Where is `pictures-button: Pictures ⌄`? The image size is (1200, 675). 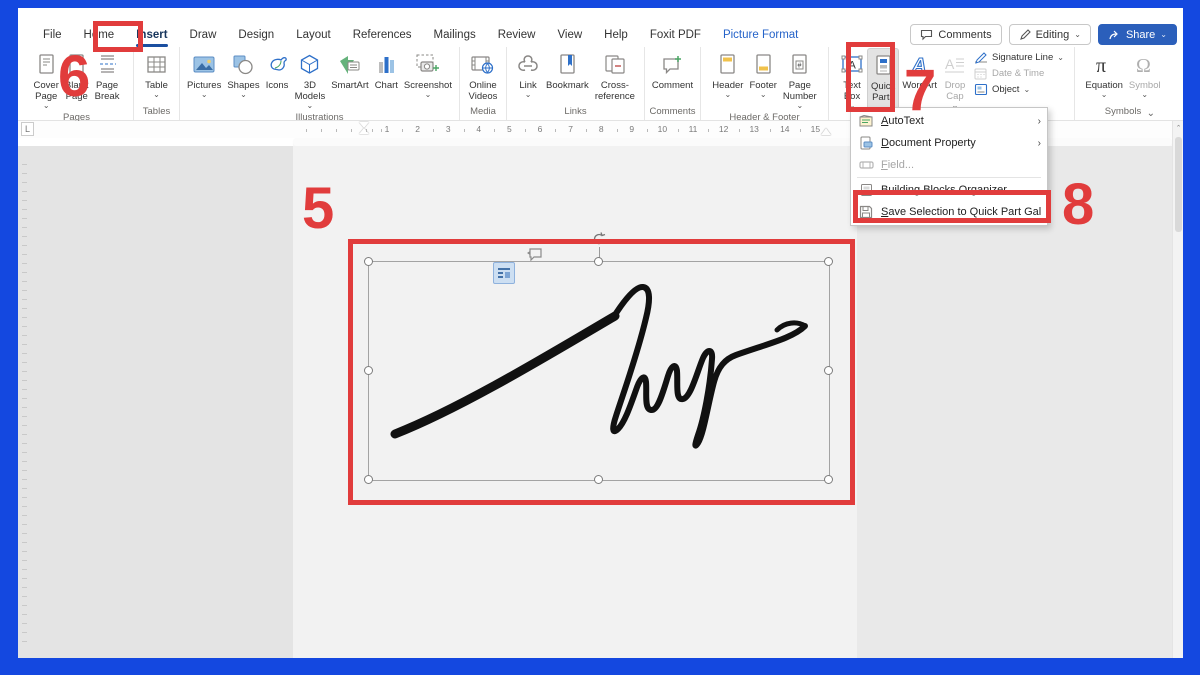 pictures-button: Pictures ⌄ is located at coordinates (204, 73).